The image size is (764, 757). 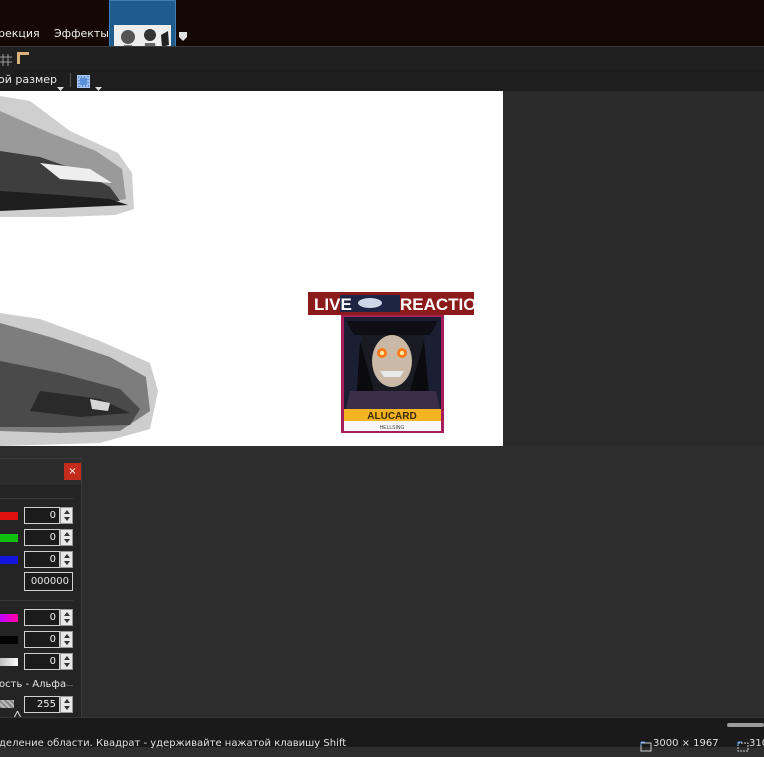 I want to click on image-size: 3000 × 1967, so click(x=686, y=743).